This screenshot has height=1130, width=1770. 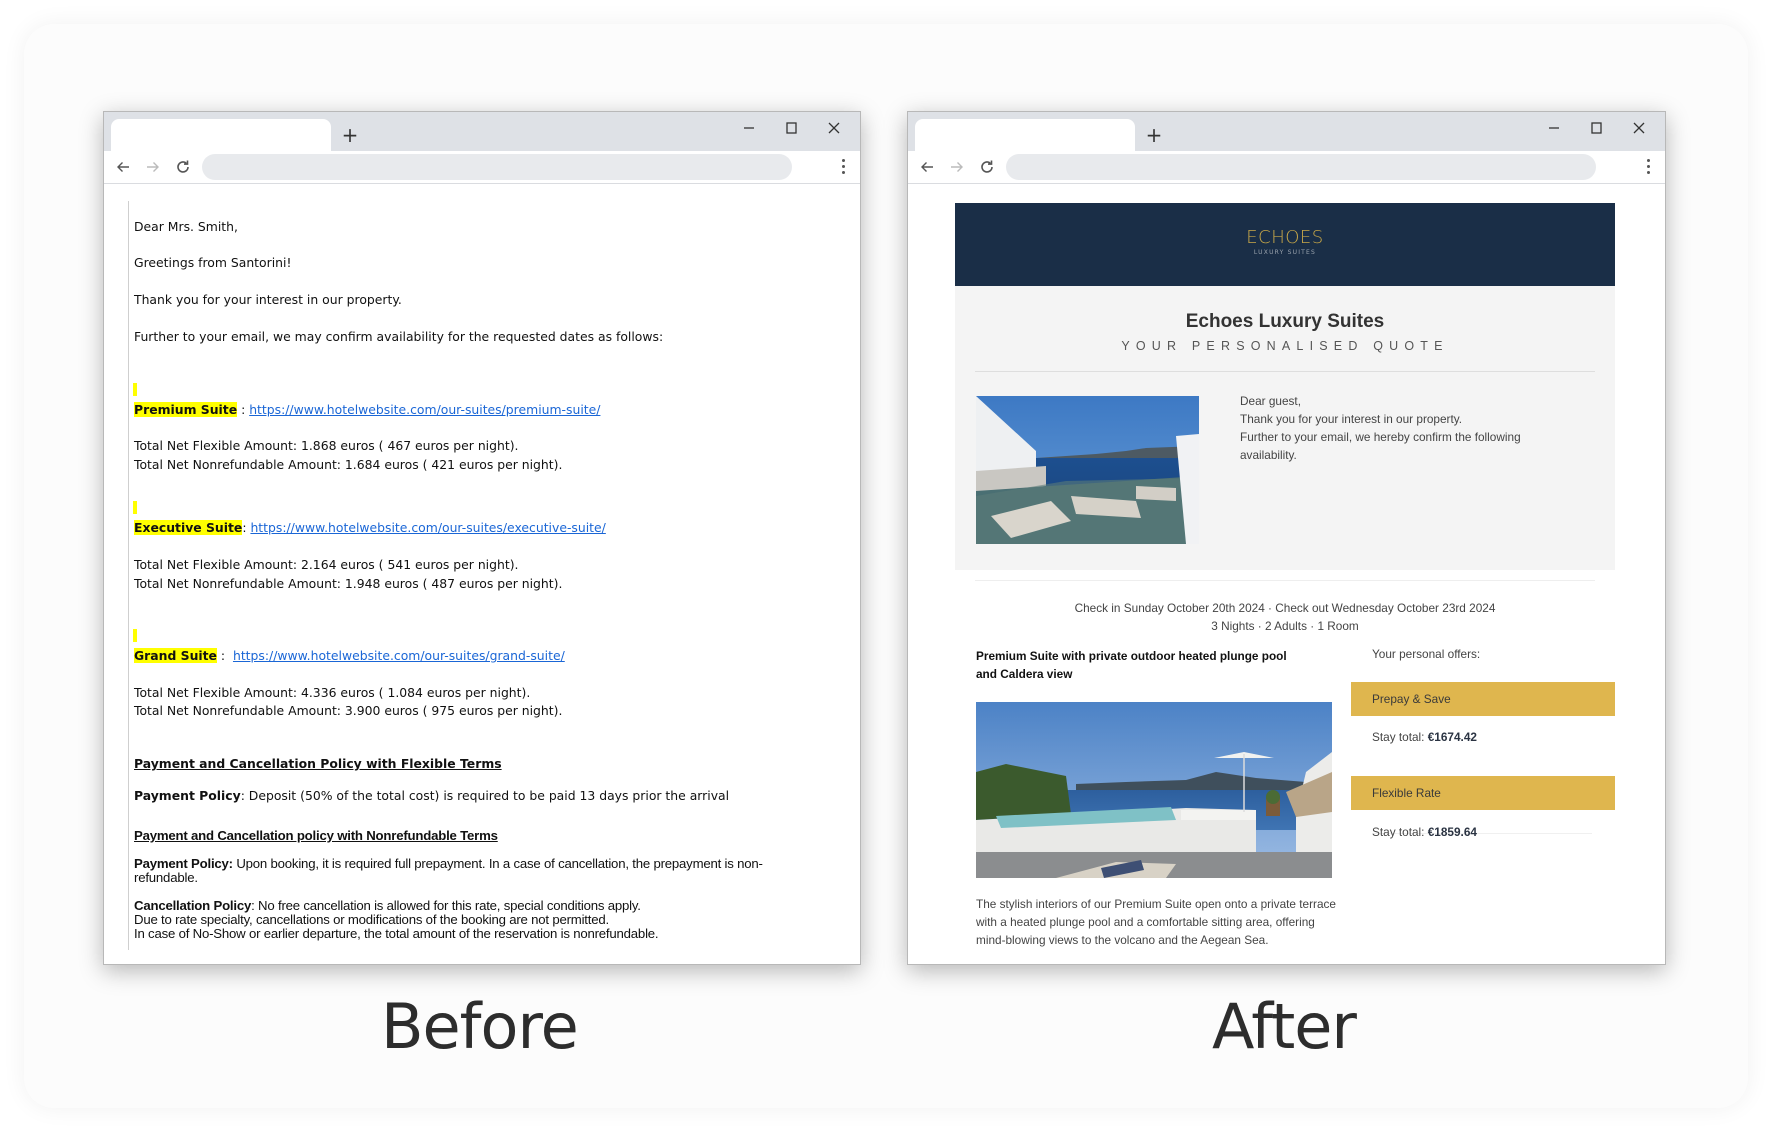 I want to click on caption-after: After, so click(x=1284, y=1026).